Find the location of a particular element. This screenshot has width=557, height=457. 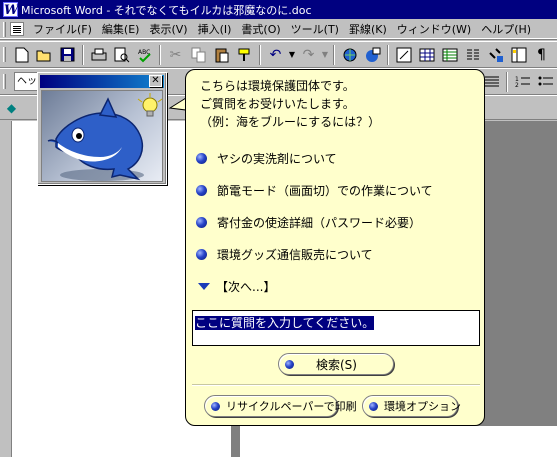

numbering-icon: 12 is located at coordinates (522, 82).